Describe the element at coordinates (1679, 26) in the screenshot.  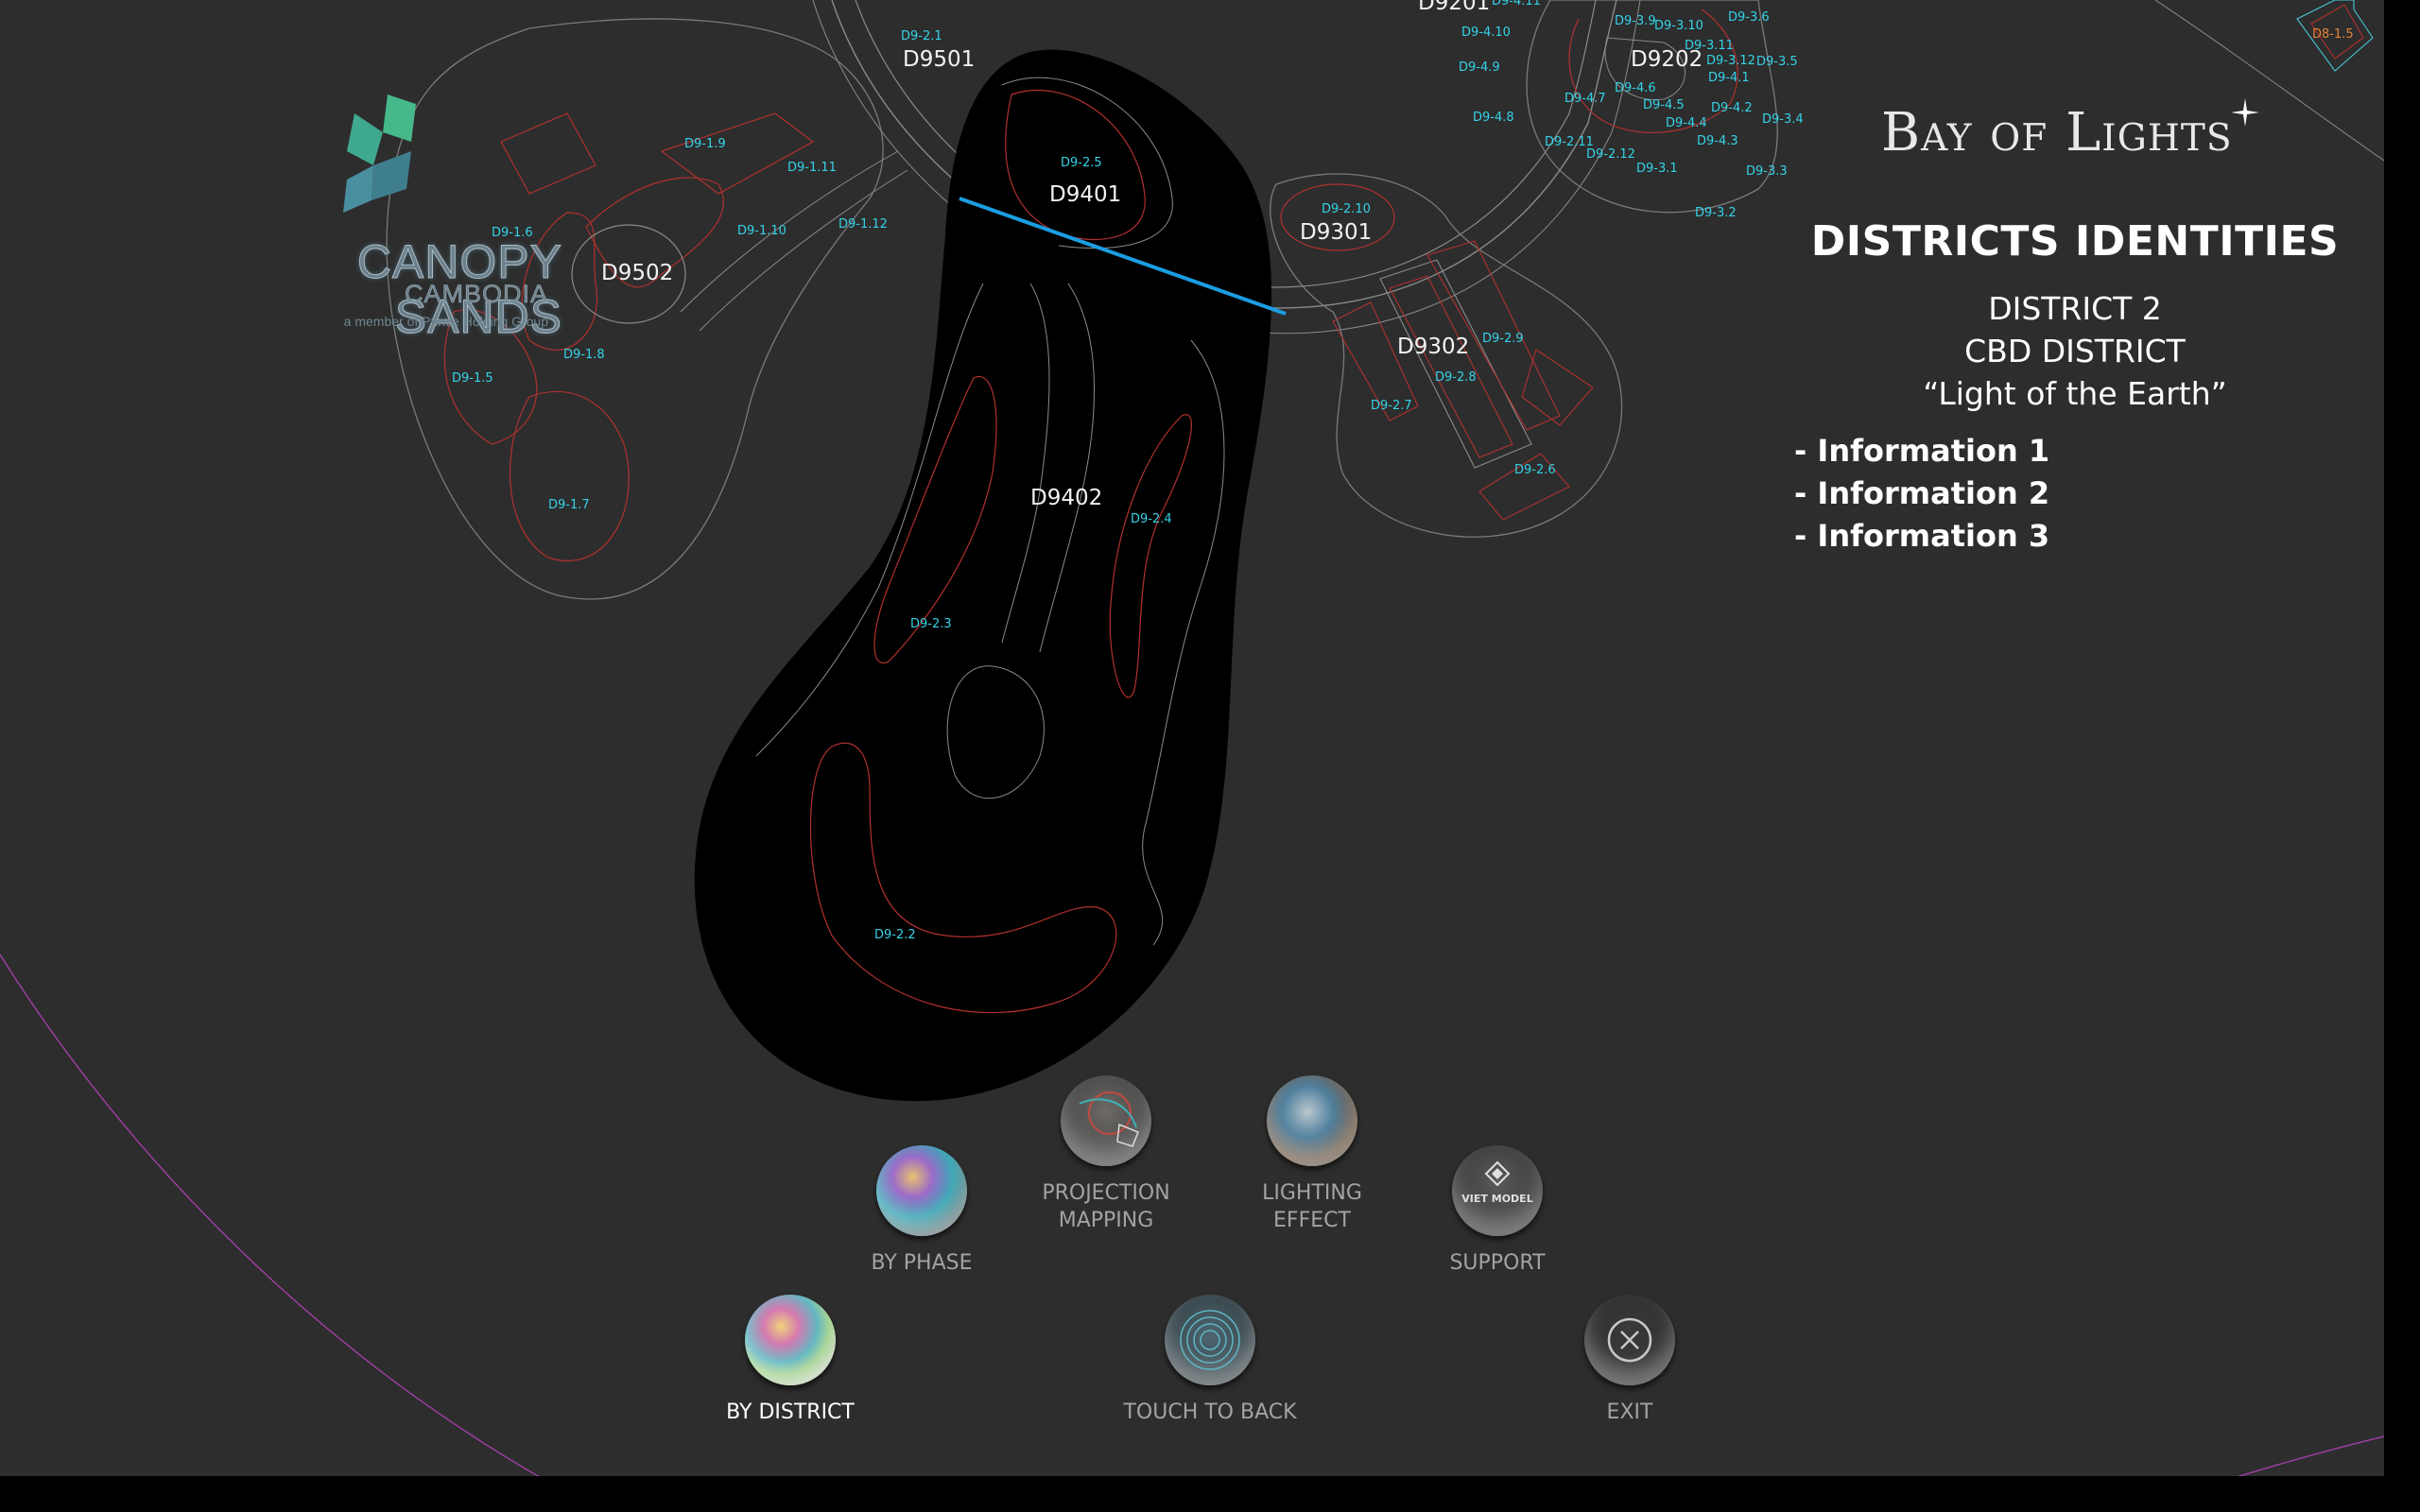
I see `parcel-label: D9-3.10` at that location.